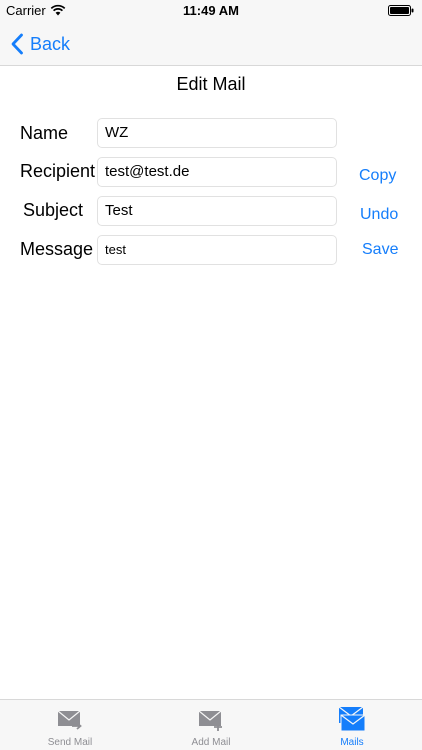 This screenshot has width=422, height=750. I want to click on tab-bar: Send Mail Add Mail Mails, so click(211, 724).